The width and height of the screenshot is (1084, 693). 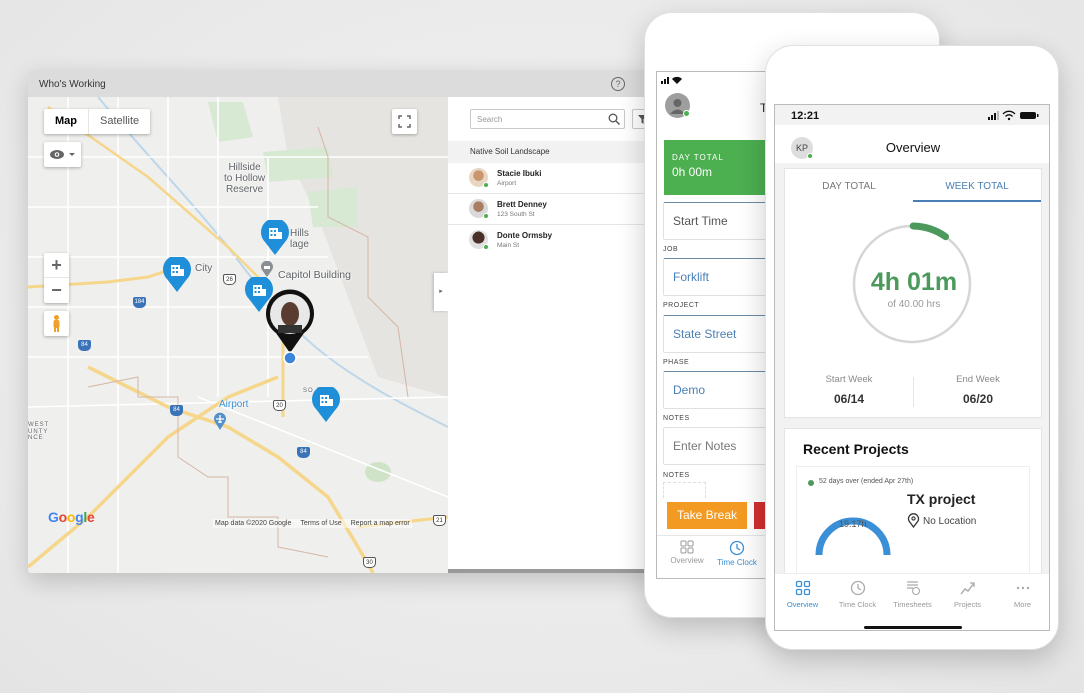 I want to click on eye-icon, so click(x=62, y=154).